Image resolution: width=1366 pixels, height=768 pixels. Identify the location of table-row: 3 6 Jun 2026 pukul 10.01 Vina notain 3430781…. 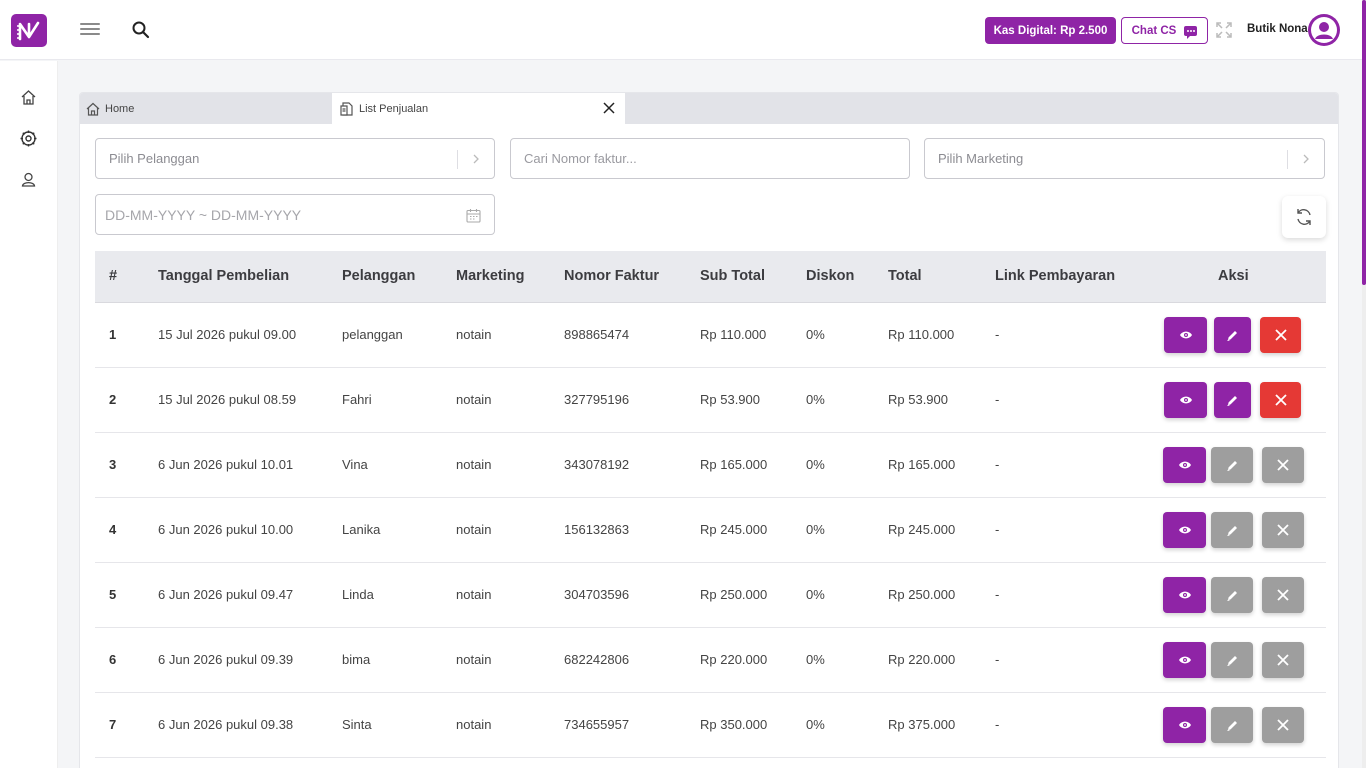
(710, 465).